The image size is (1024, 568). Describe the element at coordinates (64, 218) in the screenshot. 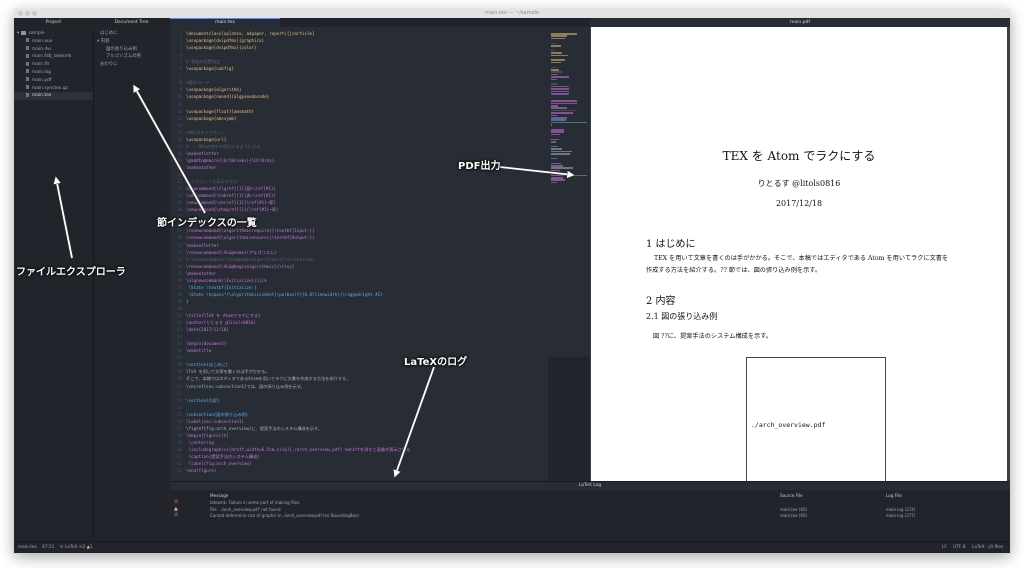

I see `arrow-file-explorer` at that location.